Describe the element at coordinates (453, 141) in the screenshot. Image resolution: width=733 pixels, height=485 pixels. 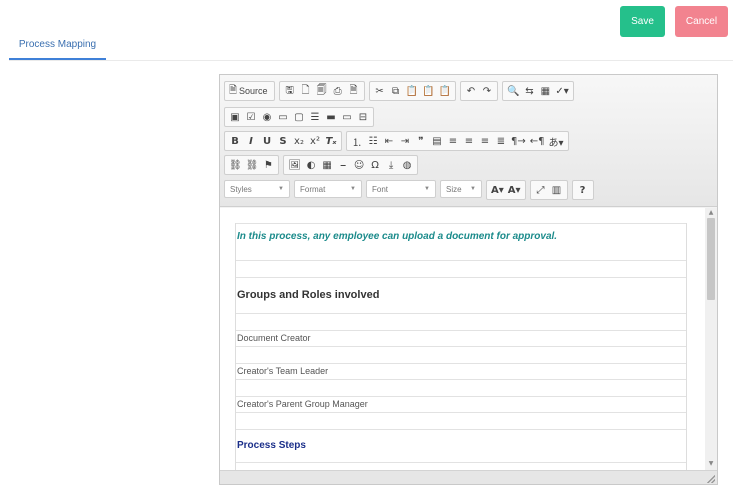
I see `align-left-icon: ≡` at that location.